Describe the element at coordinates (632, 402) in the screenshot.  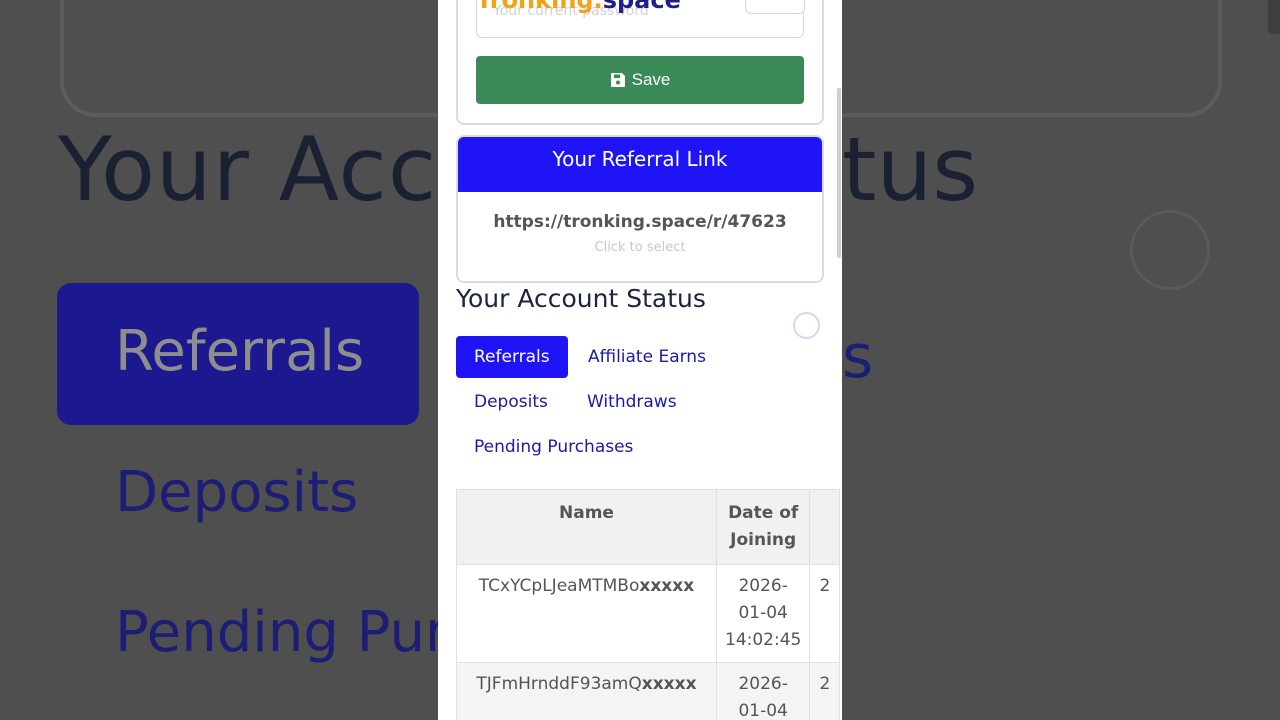
I see `tab-withdraws: Withdraws` at that location.